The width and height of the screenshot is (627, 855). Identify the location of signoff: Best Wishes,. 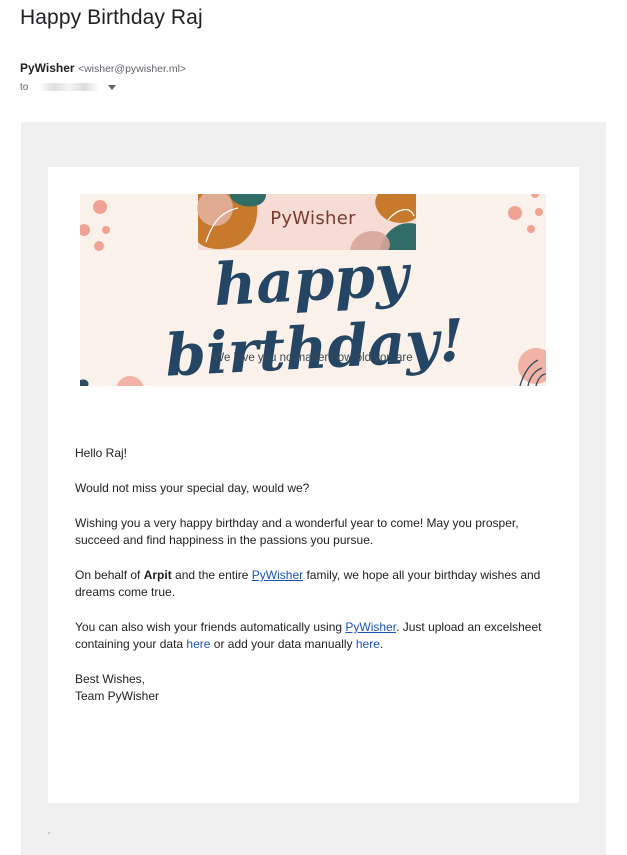
(110, 679).